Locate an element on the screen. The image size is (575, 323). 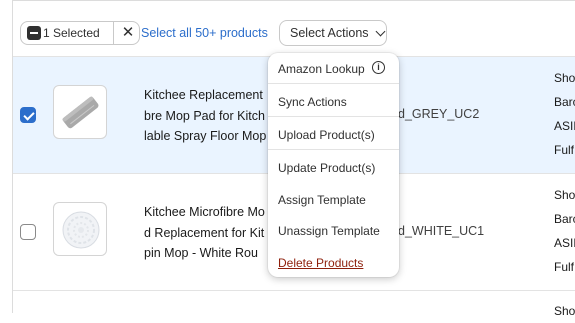
product-sku: d_GREY_UC2 is located at coordinates (439, 114).